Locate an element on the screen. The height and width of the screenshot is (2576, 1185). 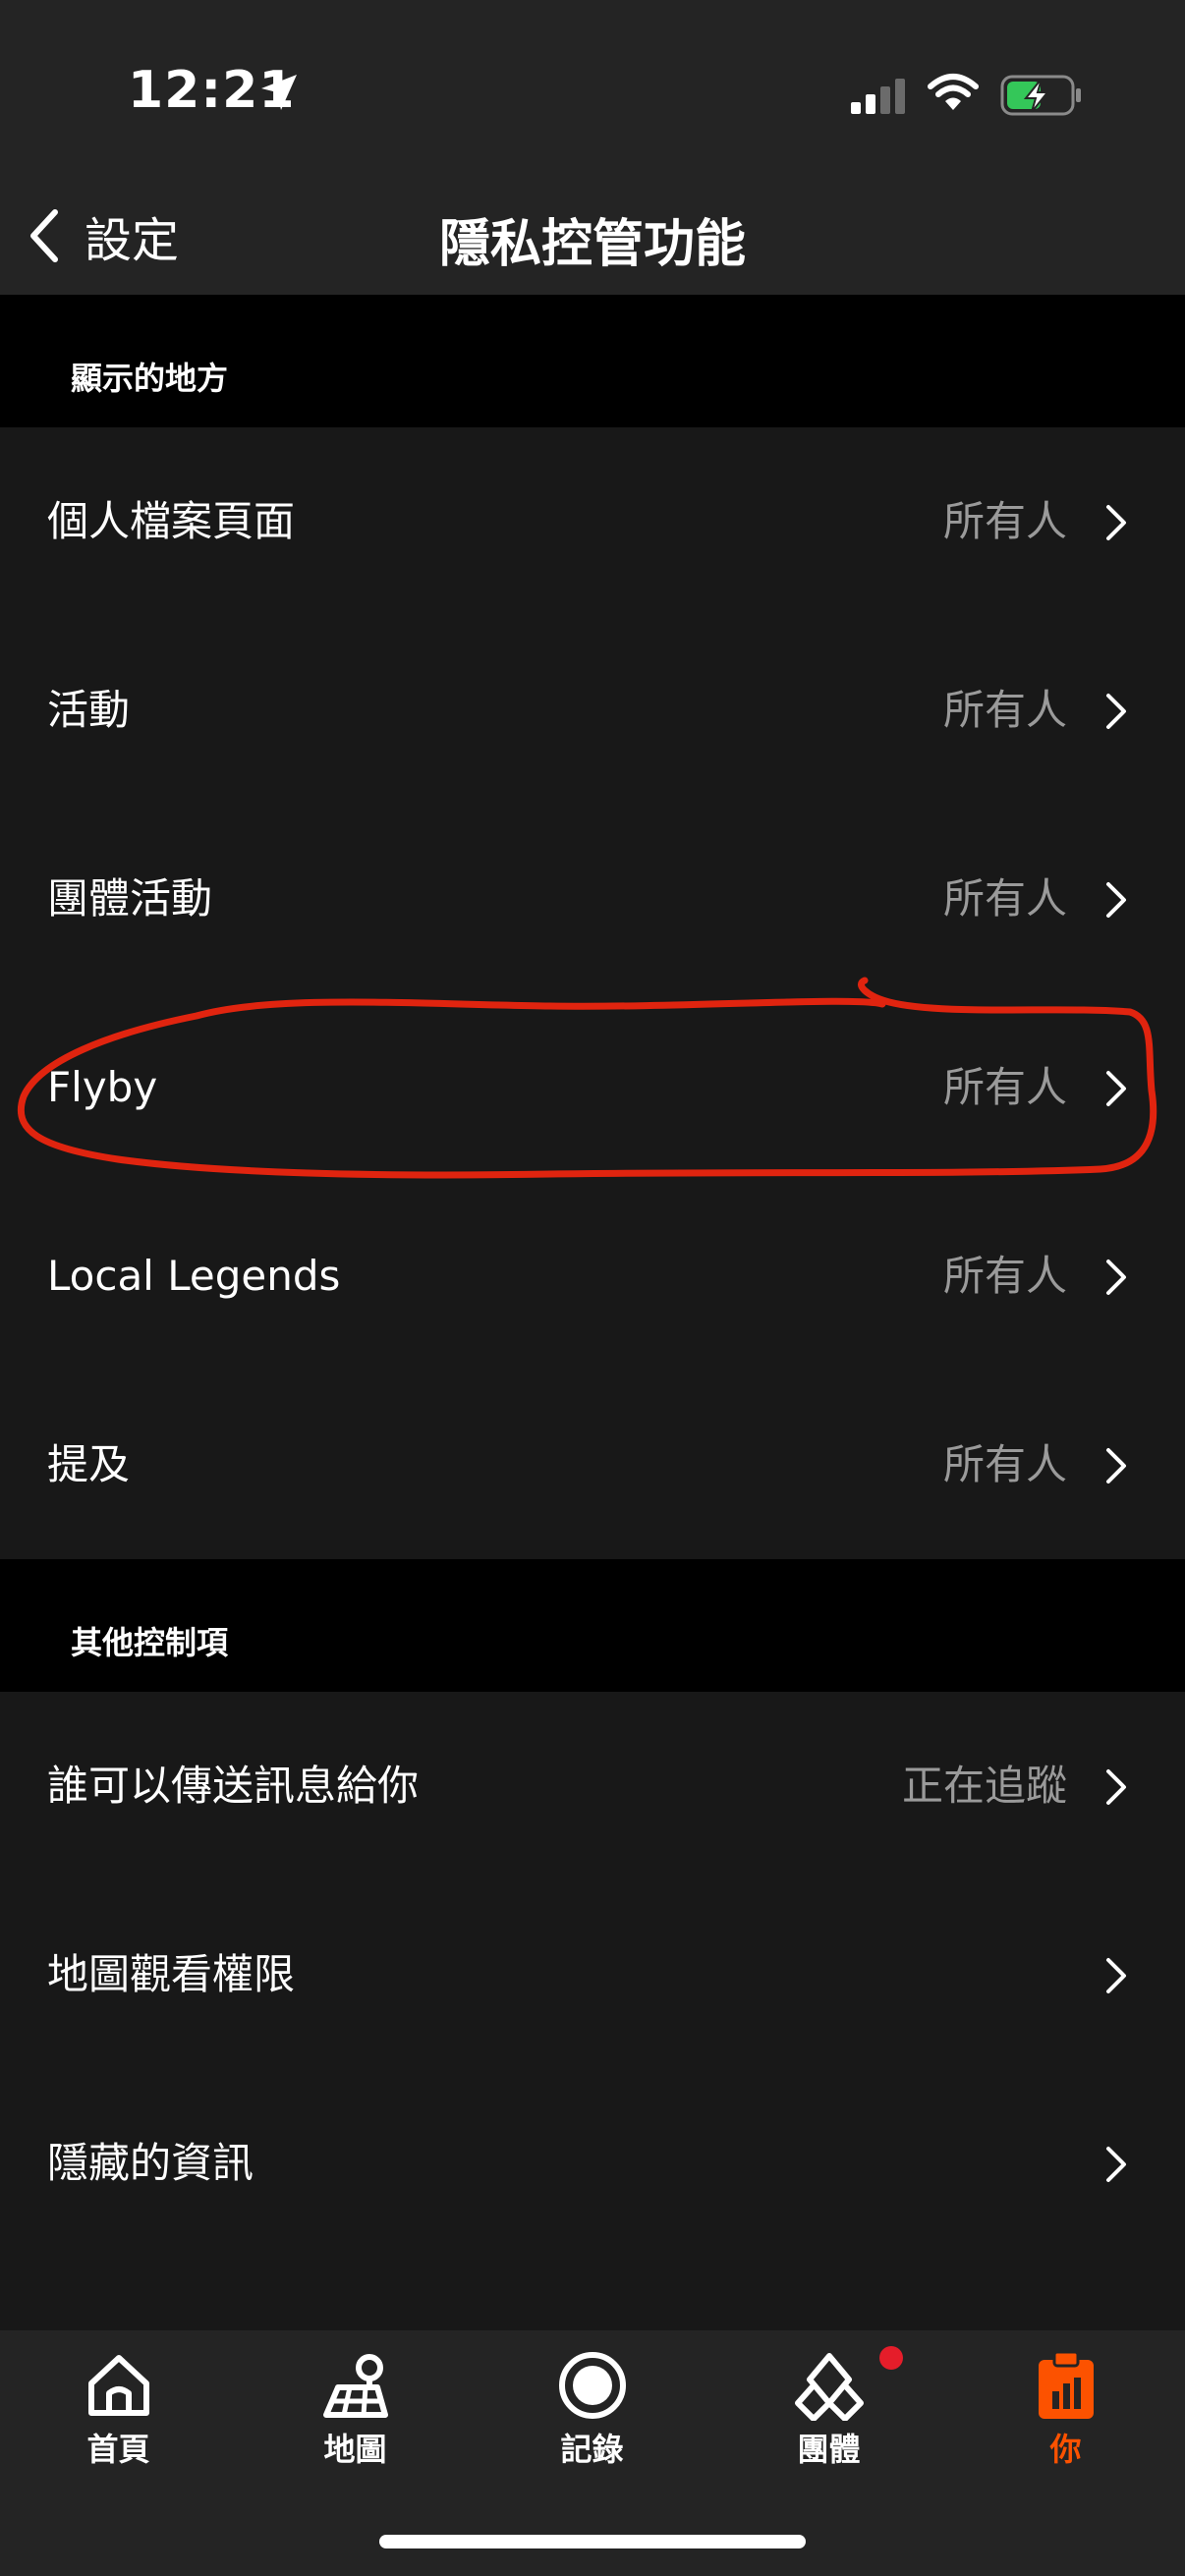
row-label: 誰可以傳送訊息給你 is located at coordinates (234, 1786).